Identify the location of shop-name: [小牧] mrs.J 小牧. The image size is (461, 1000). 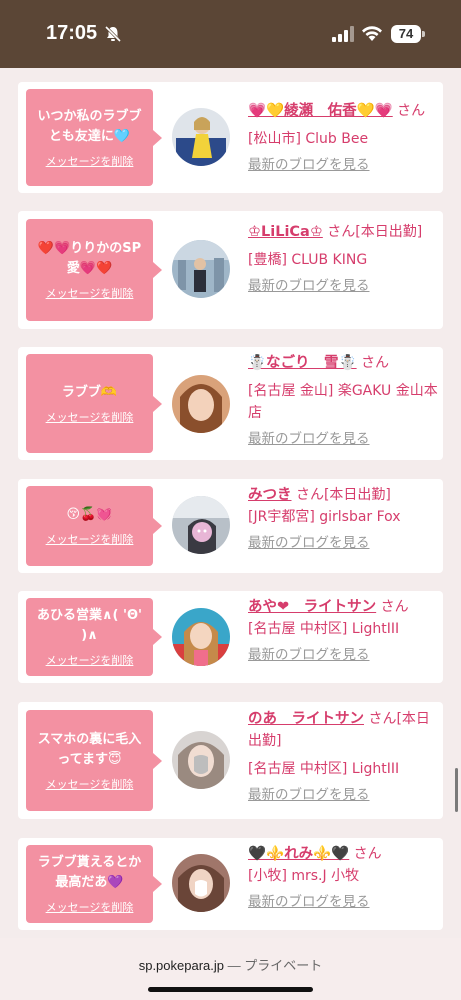
(304, 876).